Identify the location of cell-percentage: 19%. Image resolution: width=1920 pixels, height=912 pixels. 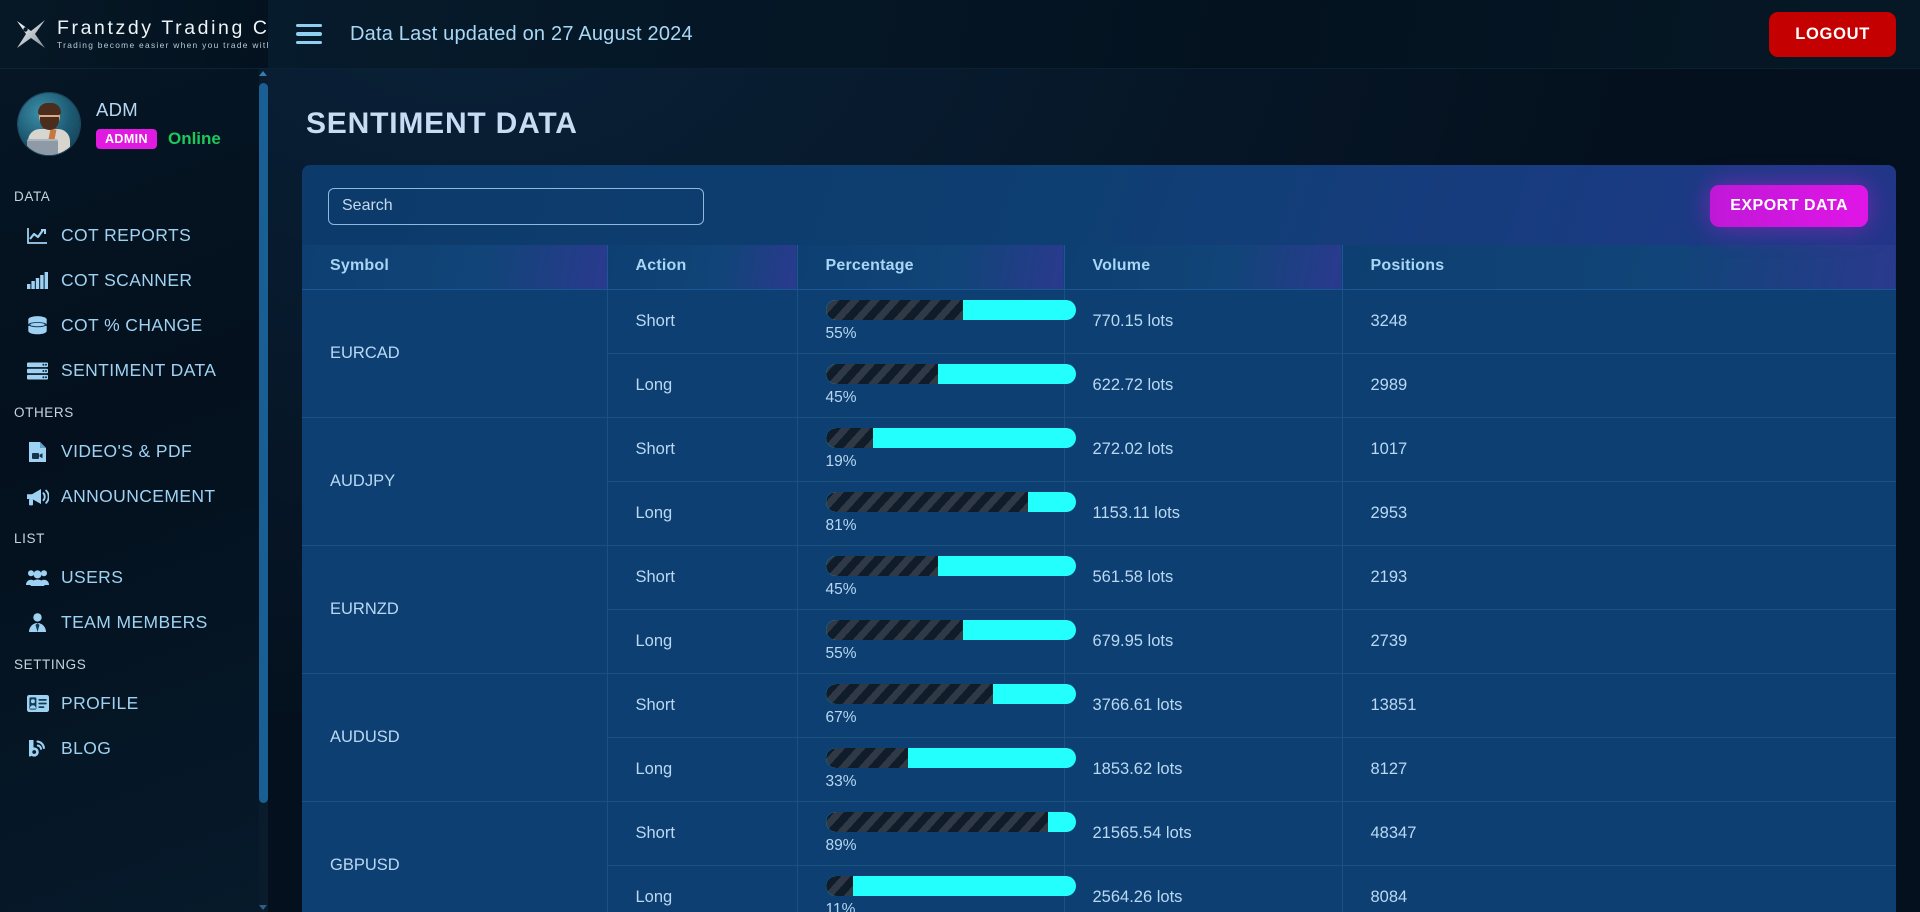
(936, 449).